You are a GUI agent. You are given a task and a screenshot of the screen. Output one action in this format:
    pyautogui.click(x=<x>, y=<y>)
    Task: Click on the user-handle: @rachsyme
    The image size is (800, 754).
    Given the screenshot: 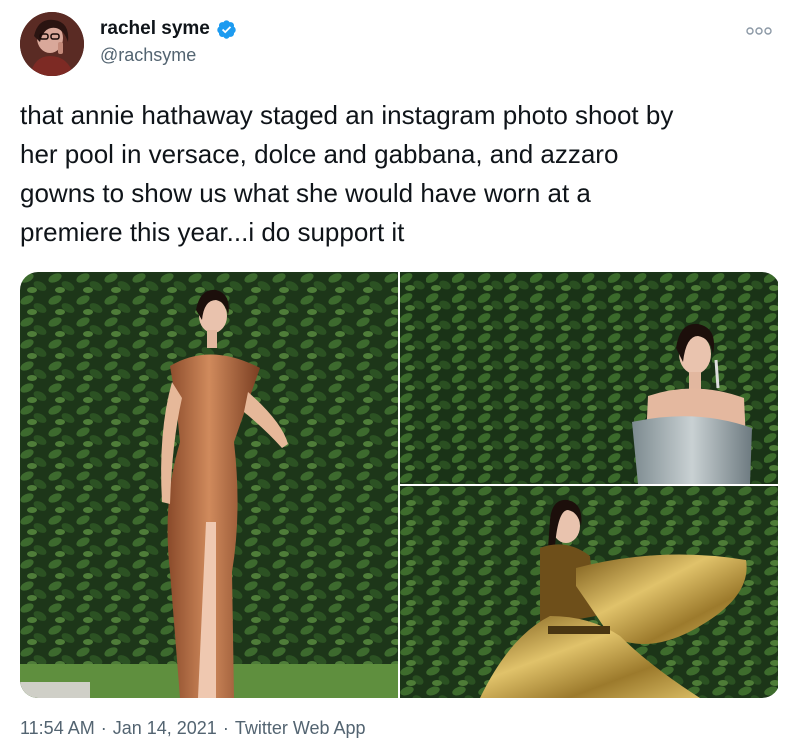 What is the action you would take?
    pyautogui.click(x=168, y=55)
    